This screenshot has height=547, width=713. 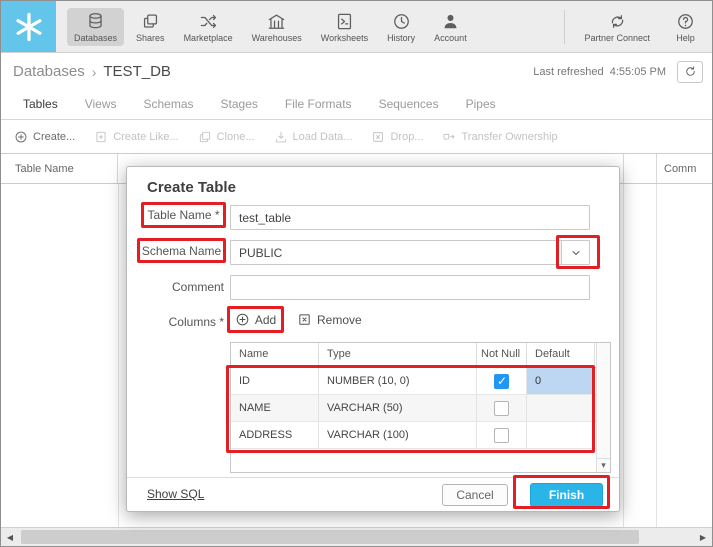 I want to click on drop-icon, so click(x=378, y=137).